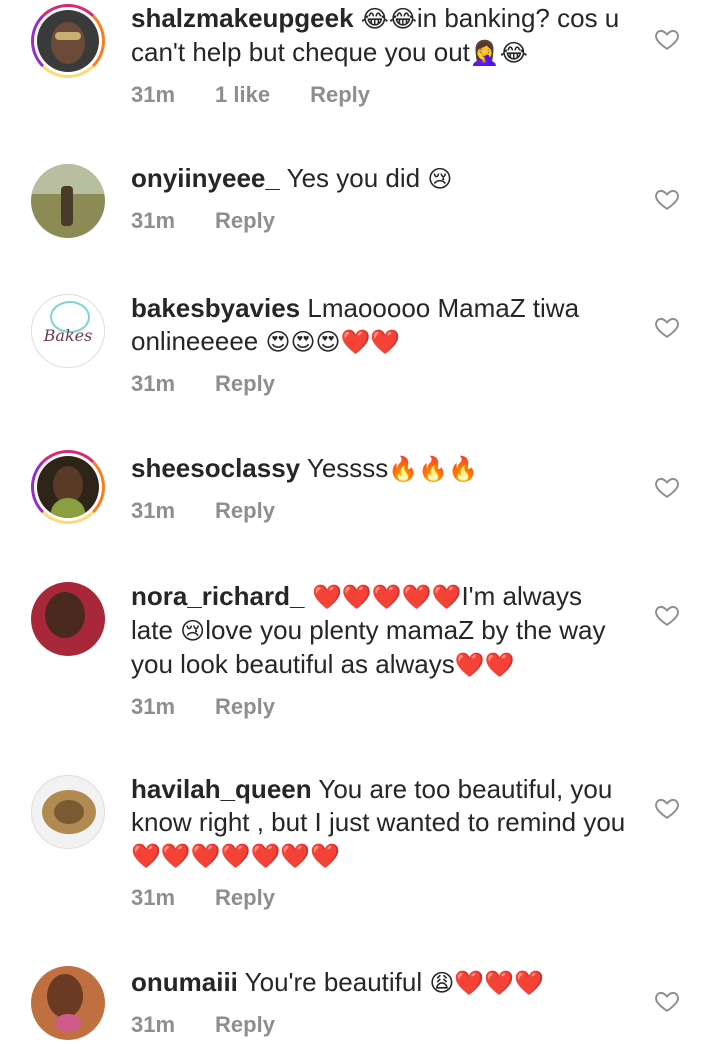 This screenshot has height=1044, width=720. I want to click on comment-text: sheesoclassy Yessss🔥🔥🔥, so click(304, 468).